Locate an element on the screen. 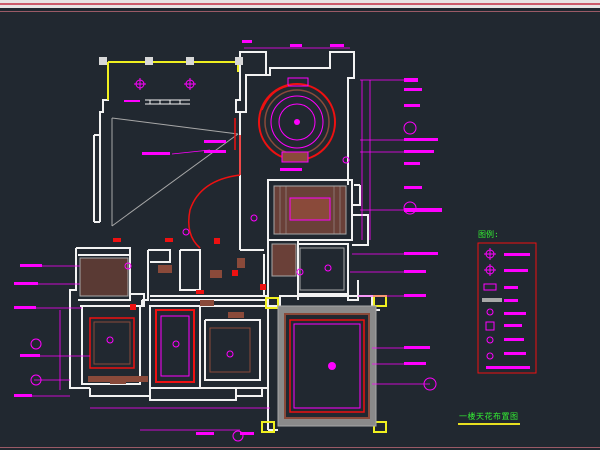 This screenshot has height=450, width=600. legend-title: 图例: is located at coordinates (488, 234).